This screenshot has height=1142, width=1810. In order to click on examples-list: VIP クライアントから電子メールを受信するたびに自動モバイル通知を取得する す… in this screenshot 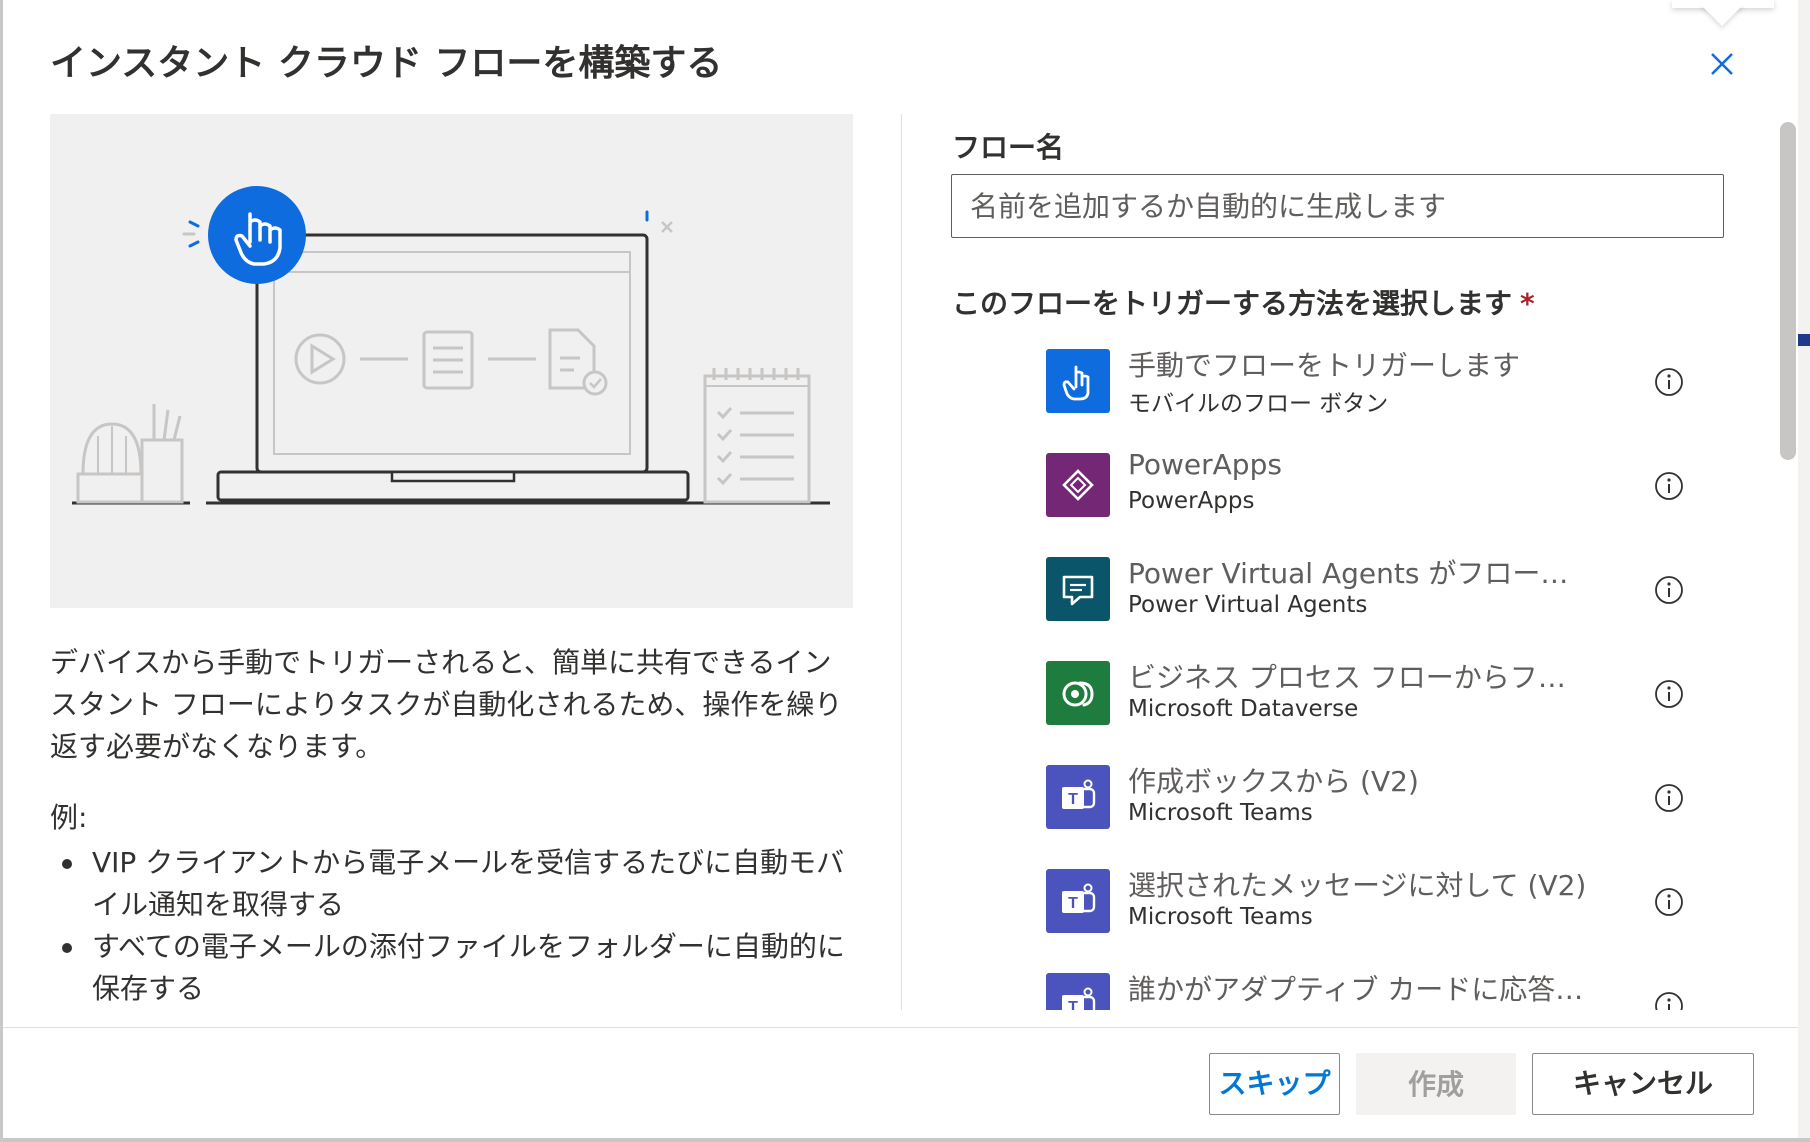, I will do `click(456, 926)`.